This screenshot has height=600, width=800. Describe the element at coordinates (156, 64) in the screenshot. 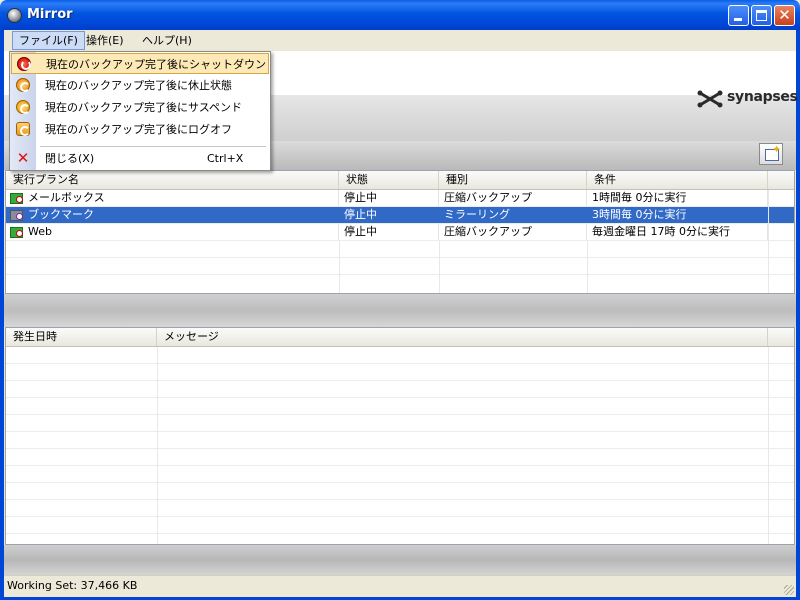

I see `menu-item-label: 現在のバックアップ完了後にシャットダウン` at that location.